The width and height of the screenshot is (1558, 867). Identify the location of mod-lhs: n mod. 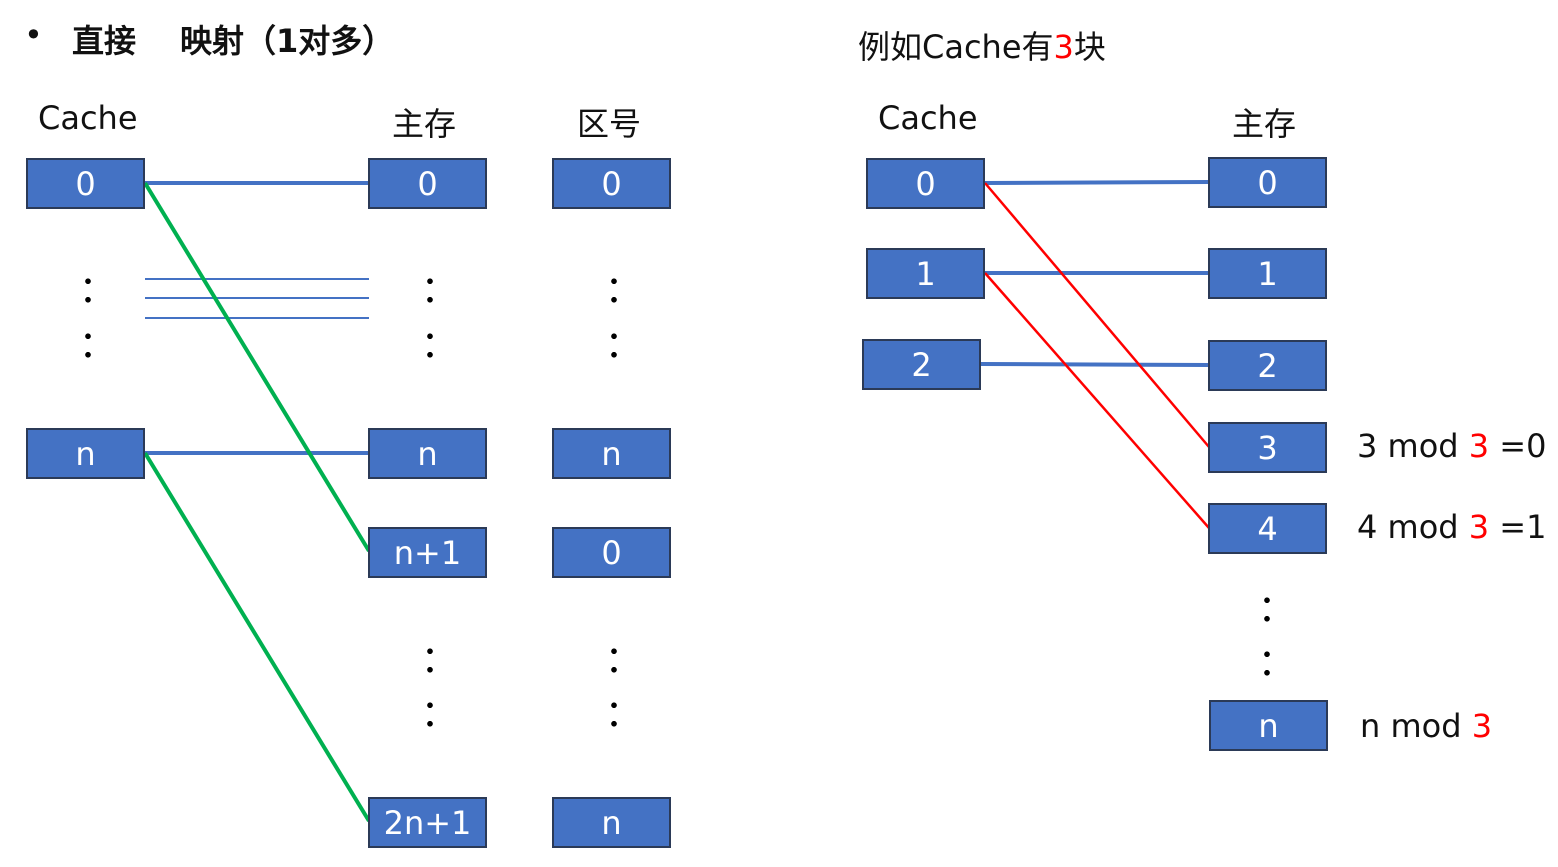
(1416, 726).